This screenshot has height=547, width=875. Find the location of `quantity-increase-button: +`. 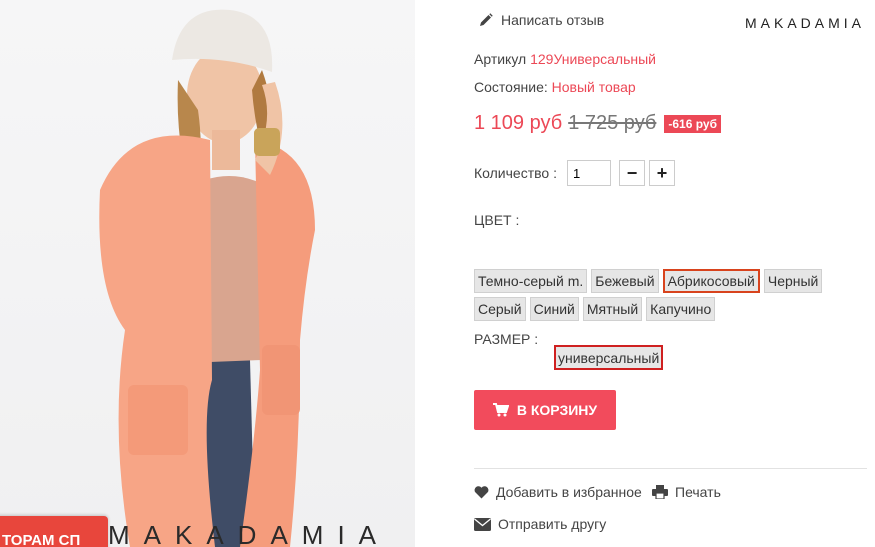

quantity-increase-button: + is located at coordinates (661, 173).